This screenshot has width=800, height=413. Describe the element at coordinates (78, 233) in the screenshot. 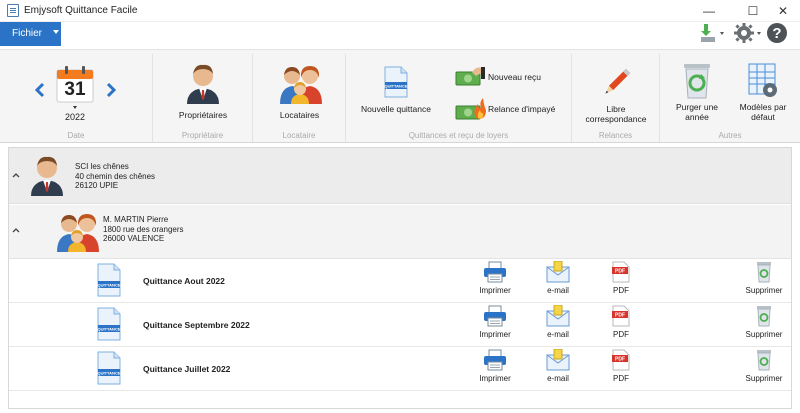

I see `tenant-avatar-icon` at that location.